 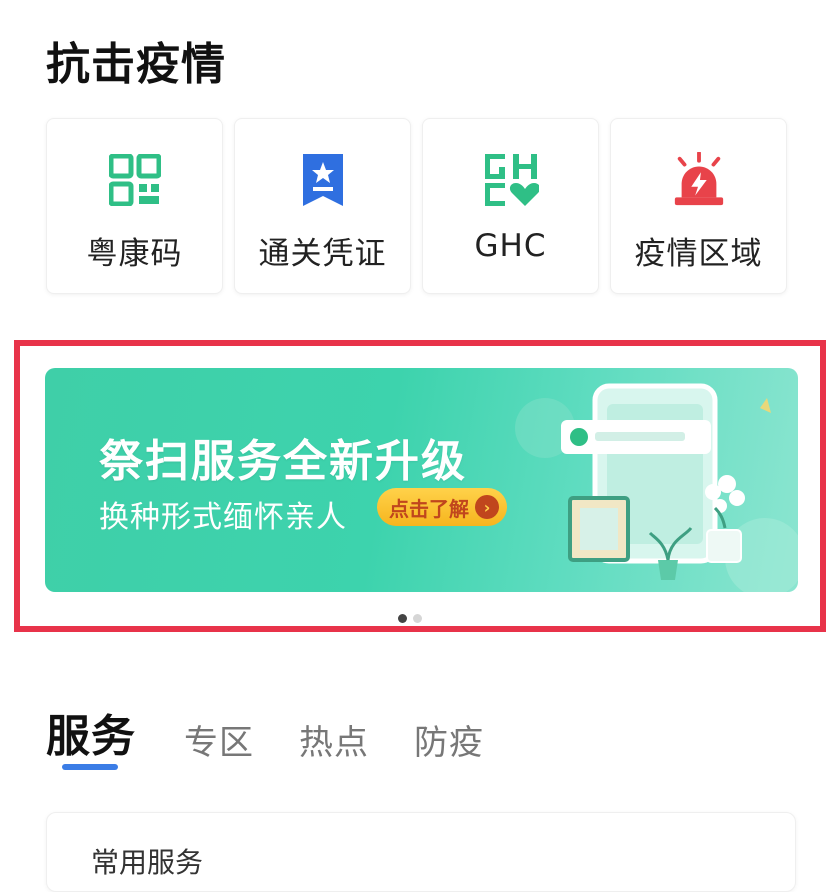 I want to click on tab-bar: 服务 专区 热点 防疫, so click(x=287, y=732).